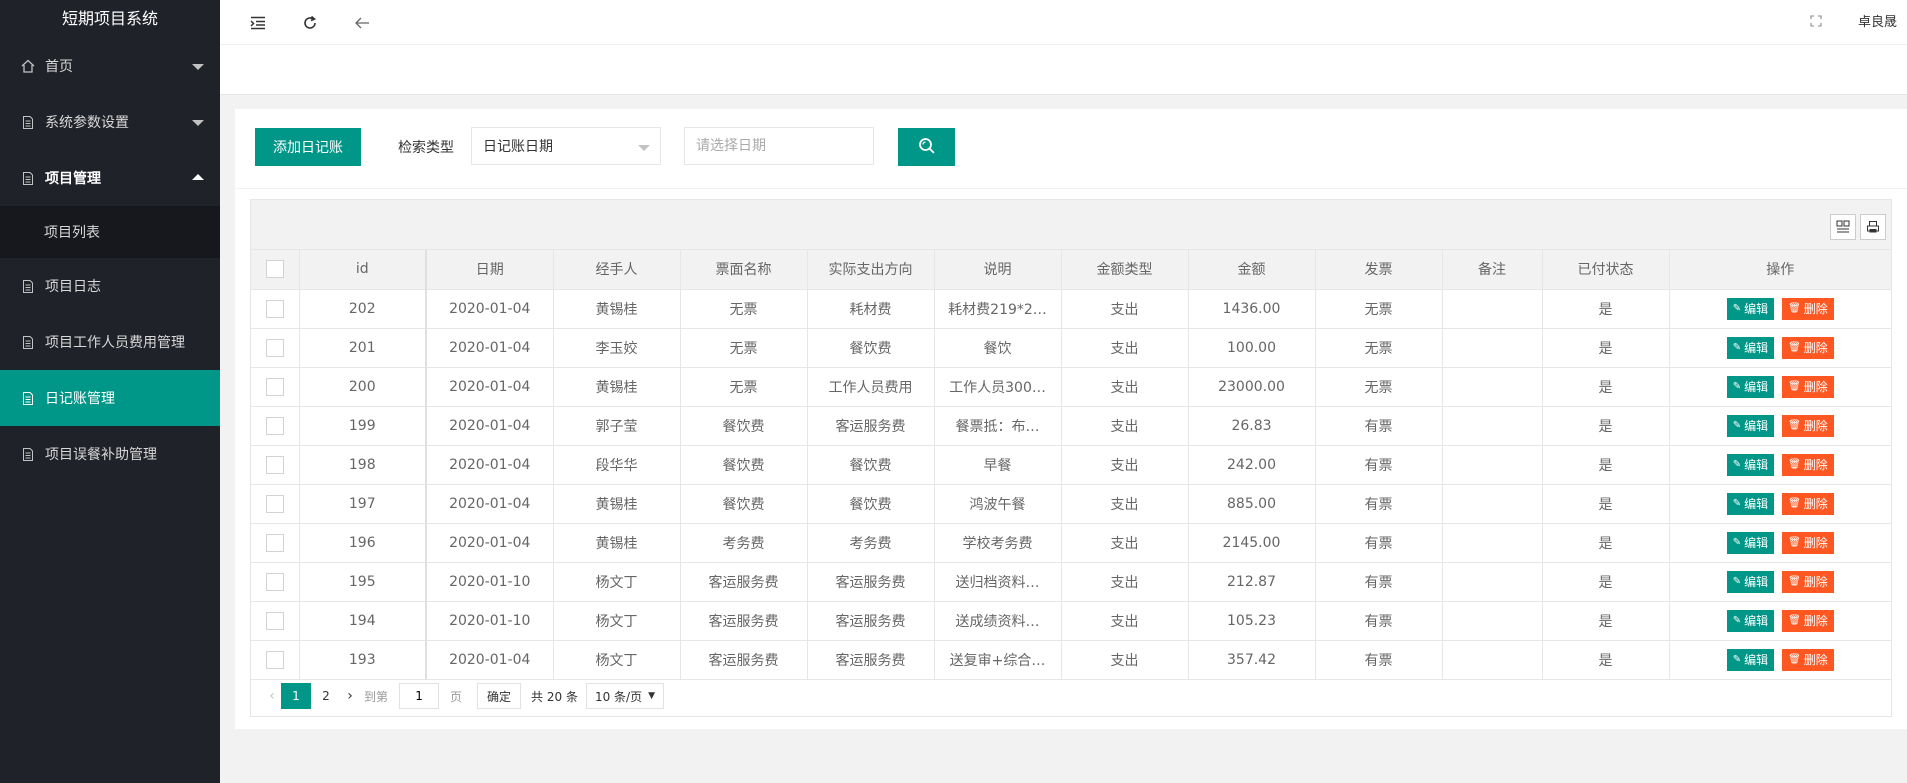  I want to click on user-name: 卓良晟, so click(1877, 20).